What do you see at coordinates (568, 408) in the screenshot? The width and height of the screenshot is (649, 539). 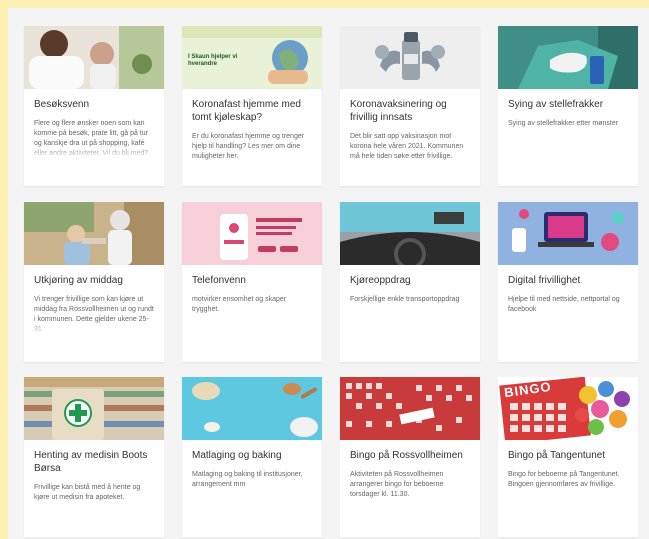 I see `card-image: BINGO` at bounding box center [568, 408].